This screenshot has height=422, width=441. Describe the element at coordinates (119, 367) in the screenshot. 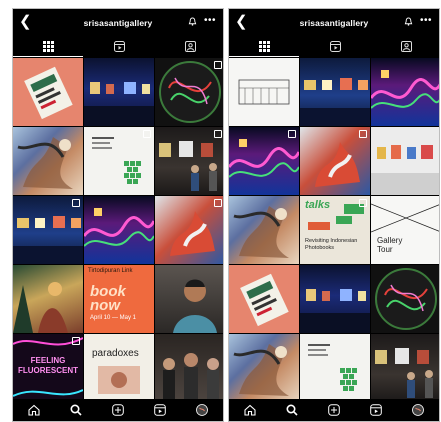

I see `post-thumbnail: paradoxes` at that location.